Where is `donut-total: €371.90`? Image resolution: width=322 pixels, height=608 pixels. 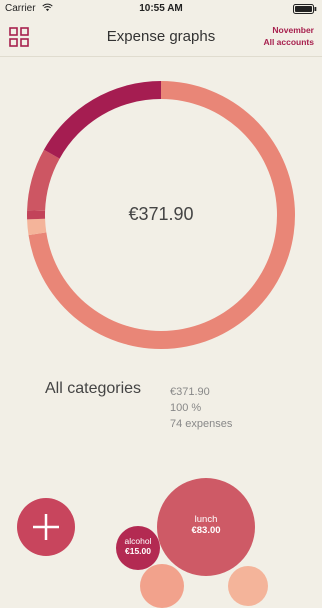
donut-total: €371.90 is located at coordinates (161, 214).